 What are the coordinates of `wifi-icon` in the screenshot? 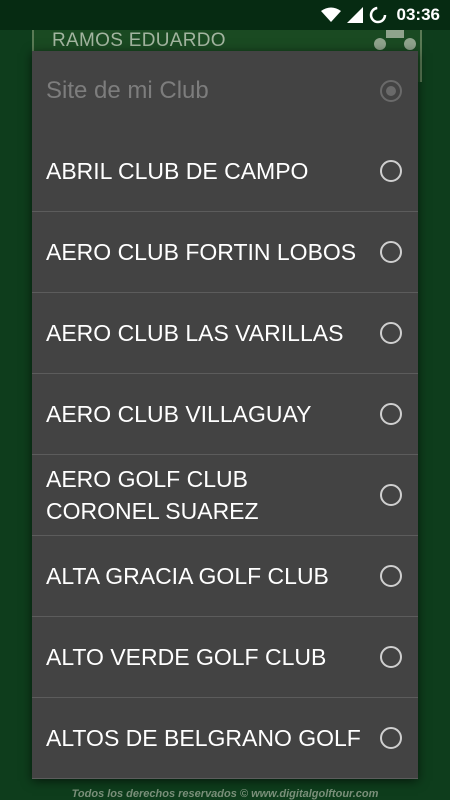 It's located at (330, 15).